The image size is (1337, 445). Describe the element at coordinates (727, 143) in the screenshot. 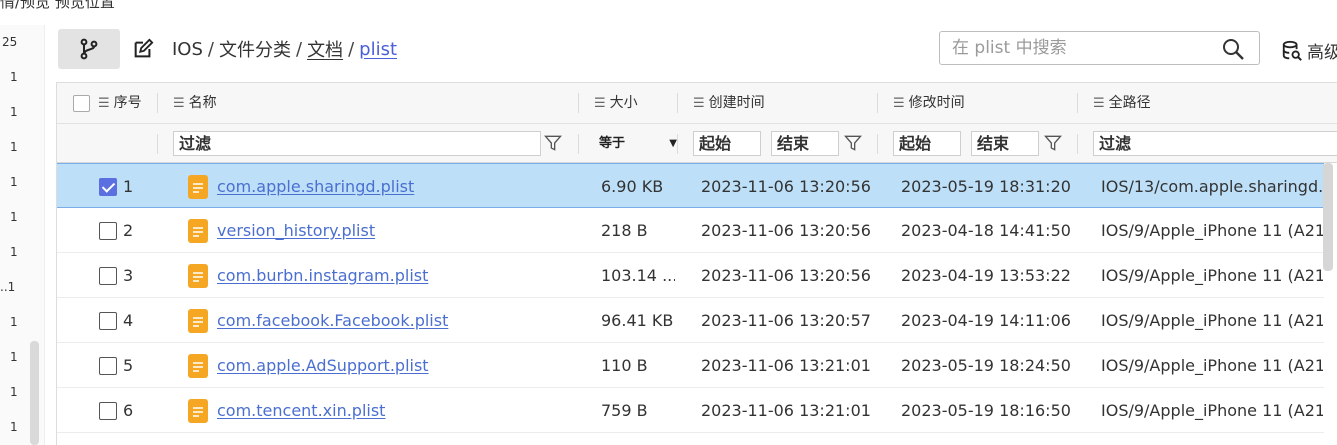

I see `created-start-input: 起始` at that location.